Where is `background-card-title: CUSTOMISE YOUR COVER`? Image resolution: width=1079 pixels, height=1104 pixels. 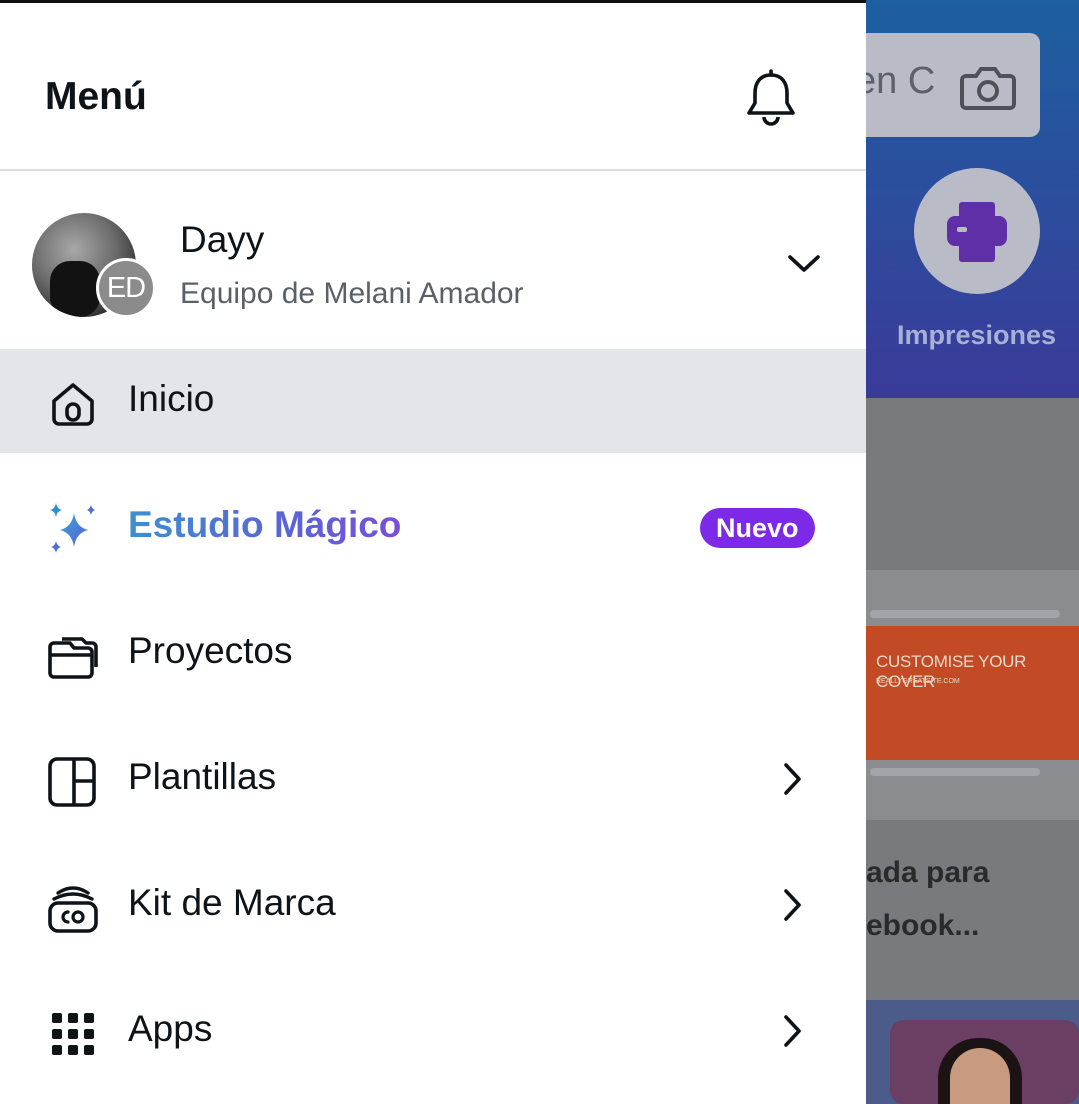 background-card-title: CUSTOMISE YOUR COVER is located at coordinates (951, 671).